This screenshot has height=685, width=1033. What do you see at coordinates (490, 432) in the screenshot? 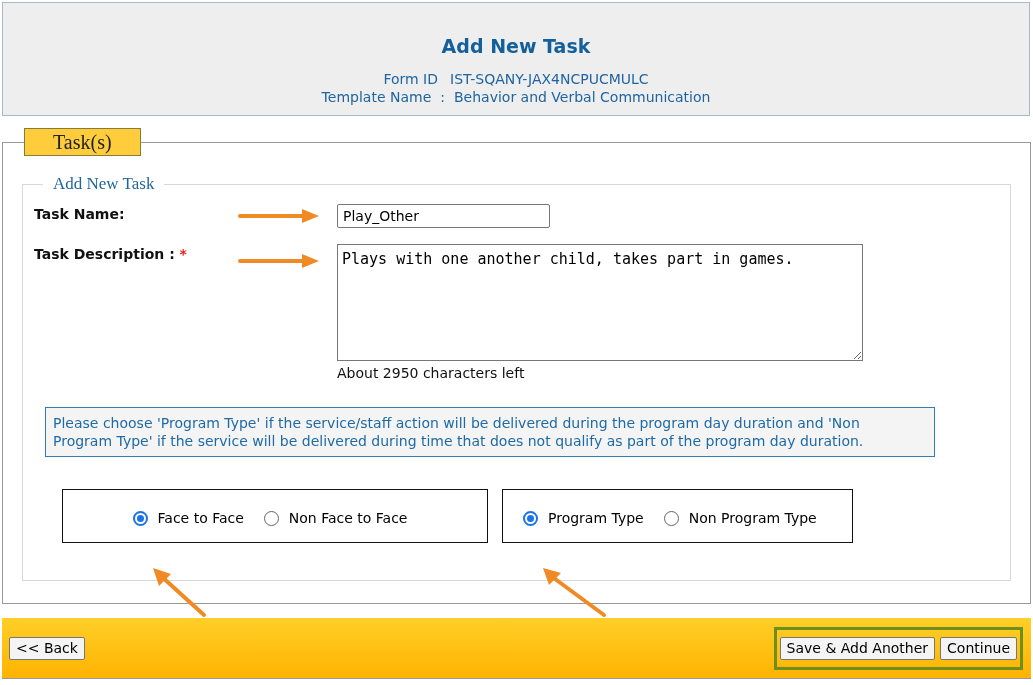
I see `info-message: Please choose 'Program Type' if the service/staff action will be delivered during the program day duration and 'Non Program Type' if the service will be delivered during time that does not qualify as part of the program day duration.` at bounding box center [490, 432].